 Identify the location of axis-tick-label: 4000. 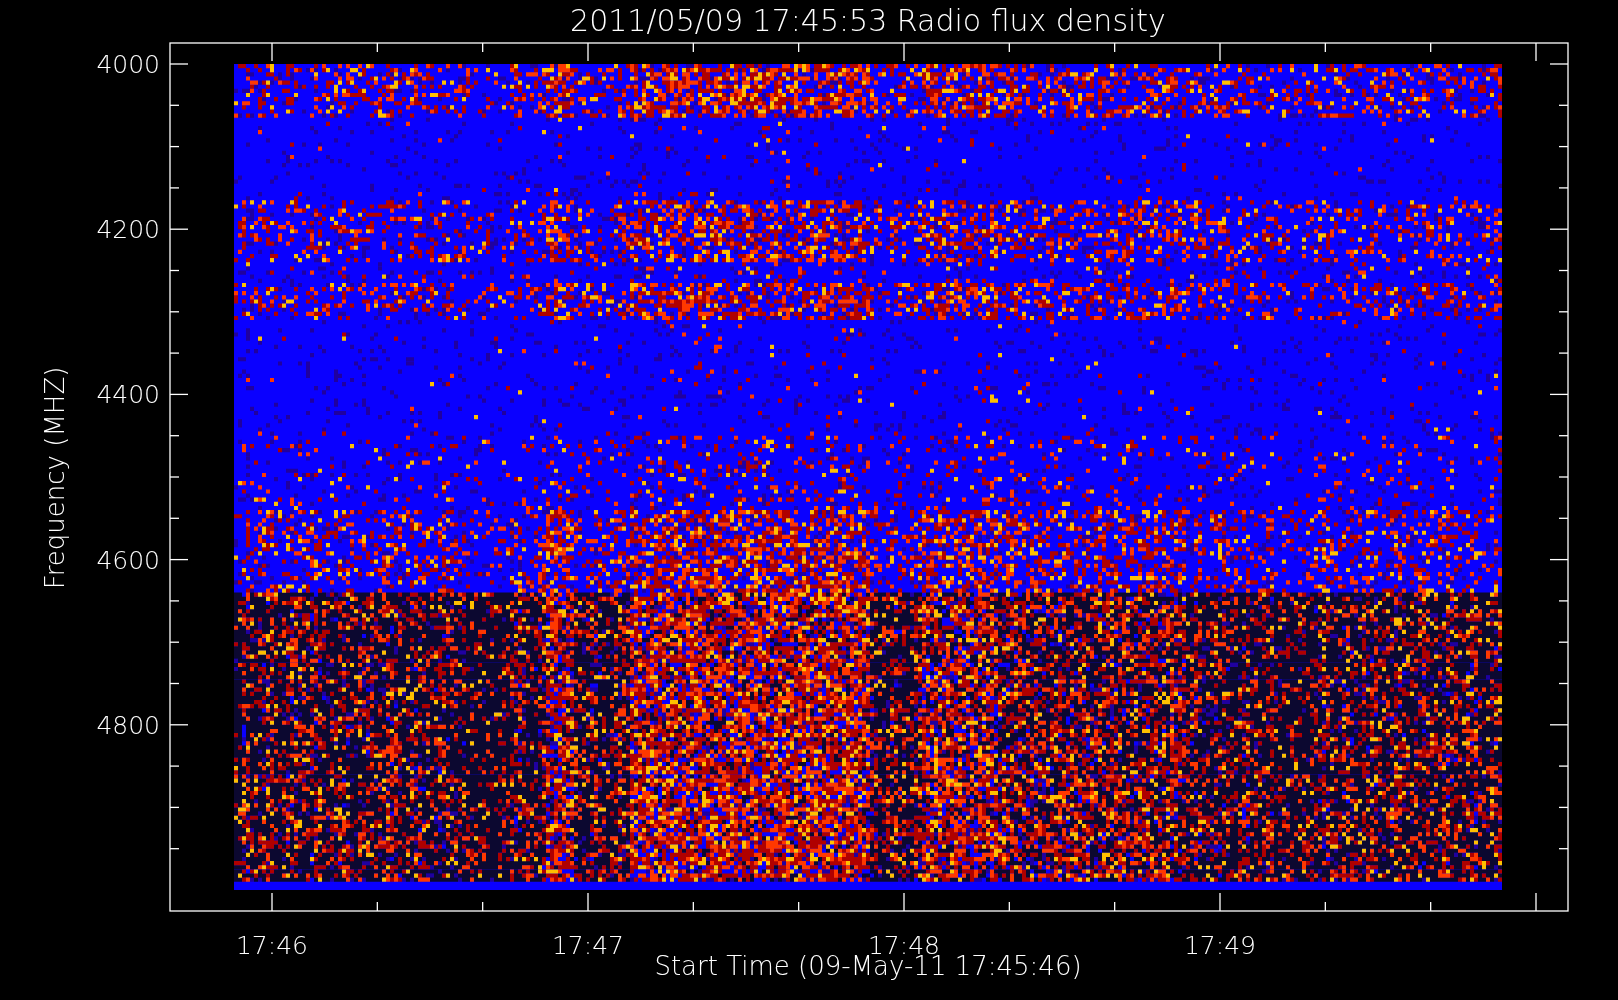
(128, 64).